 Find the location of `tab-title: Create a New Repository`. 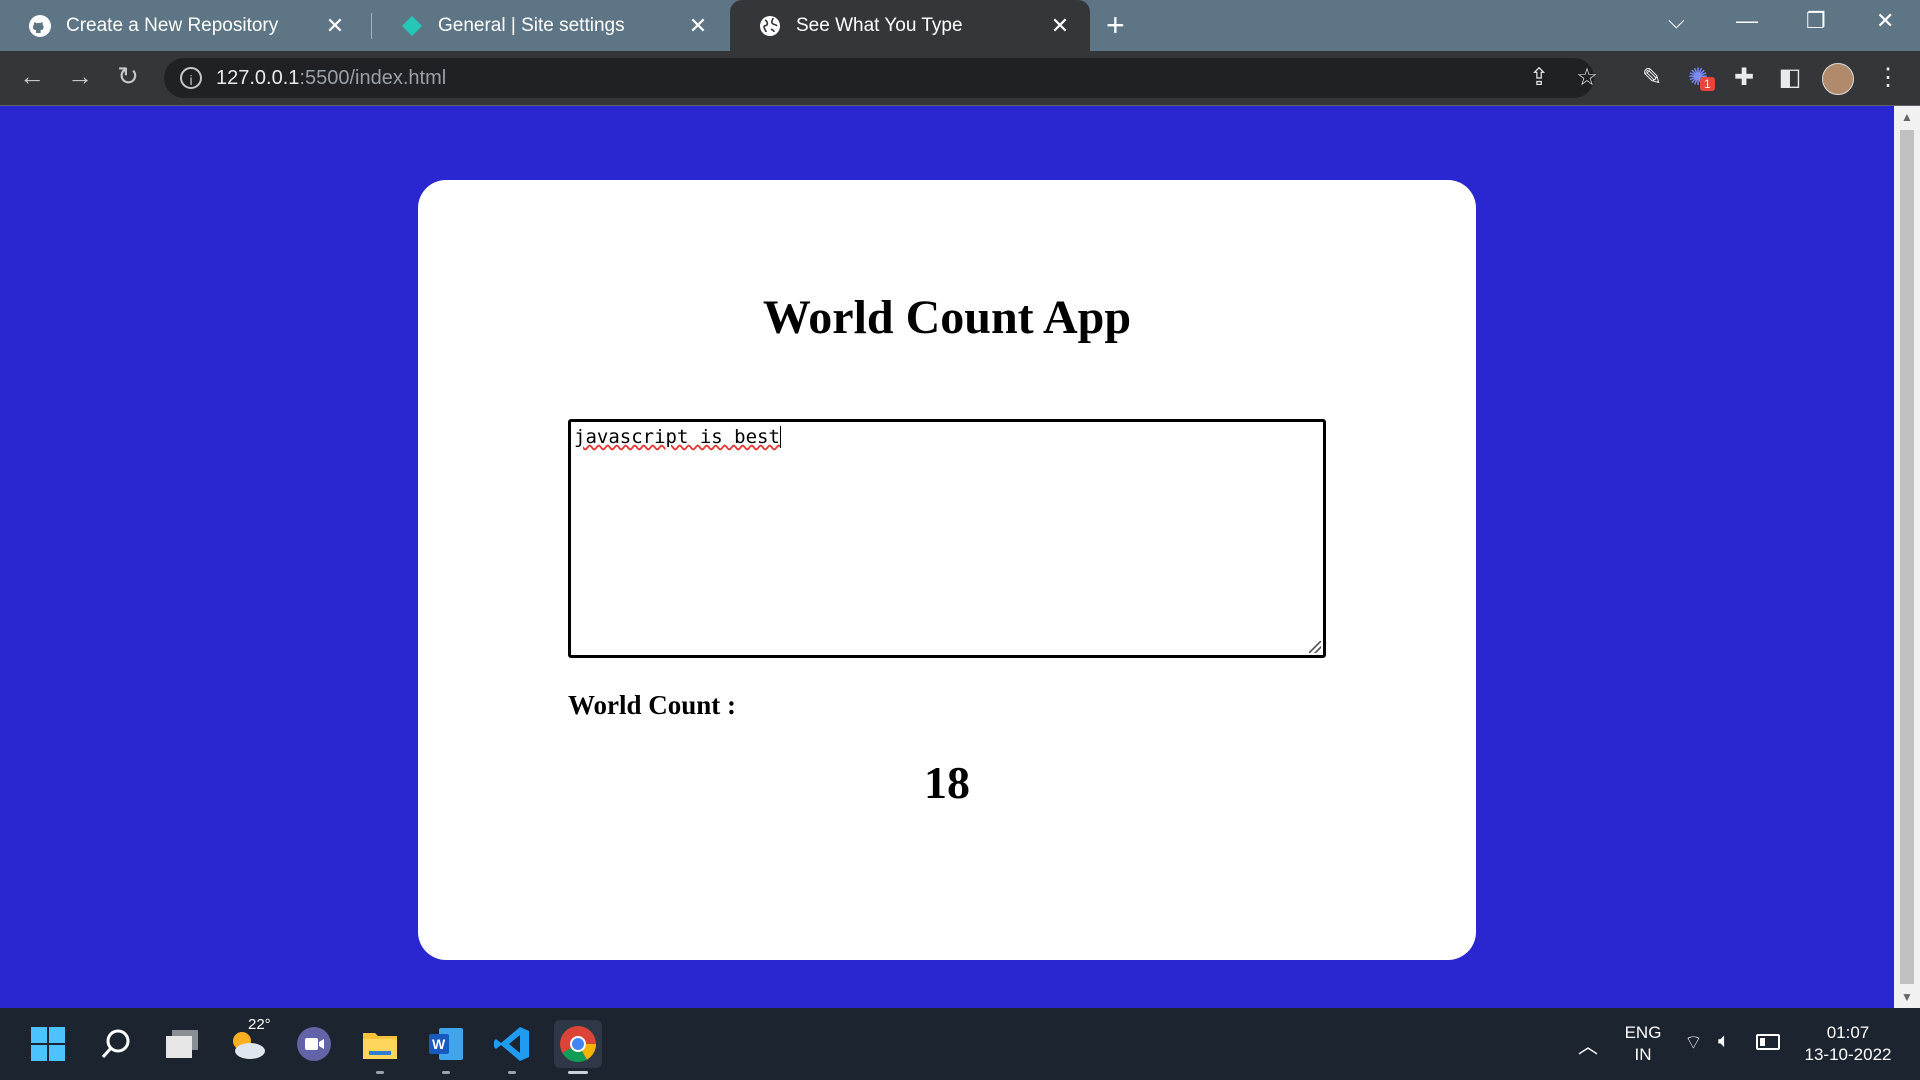

tab-title: Create a New Repository is located at coordinates (172, 25).